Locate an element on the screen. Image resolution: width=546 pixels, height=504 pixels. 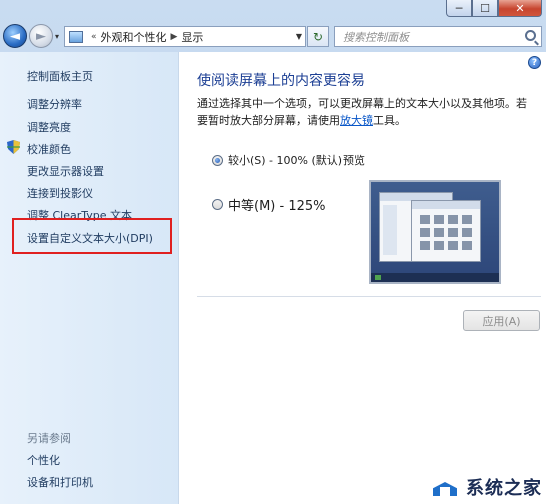
preview-window-front is located at coordinates (446, 231).